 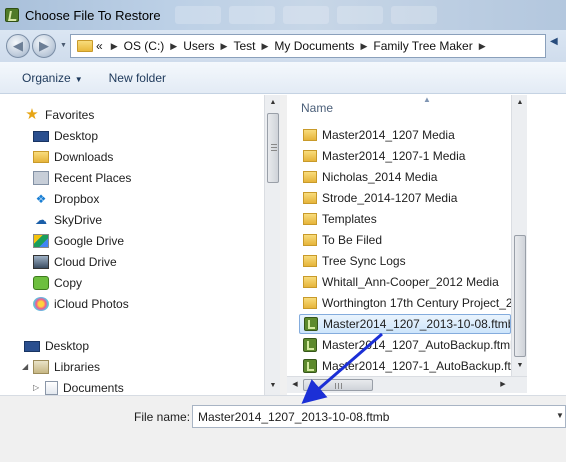 I want to click on file-row: Master2014_1207 Media, so click(x=405, y=135).